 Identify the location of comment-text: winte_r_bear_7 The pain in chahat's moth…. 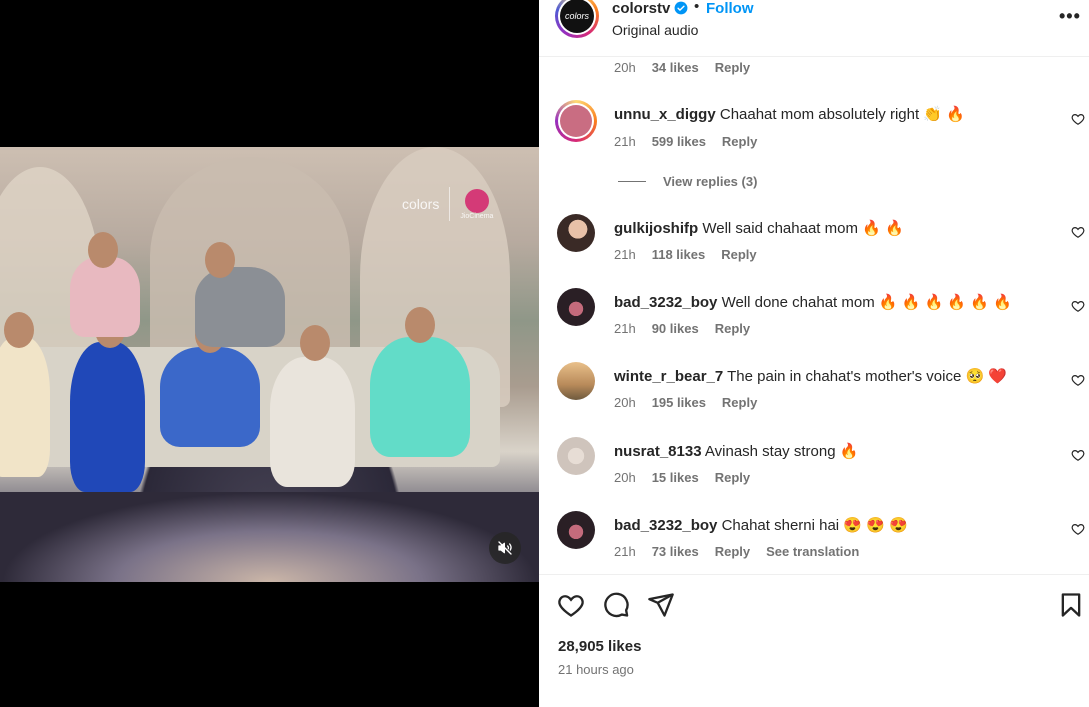
(810, 376).